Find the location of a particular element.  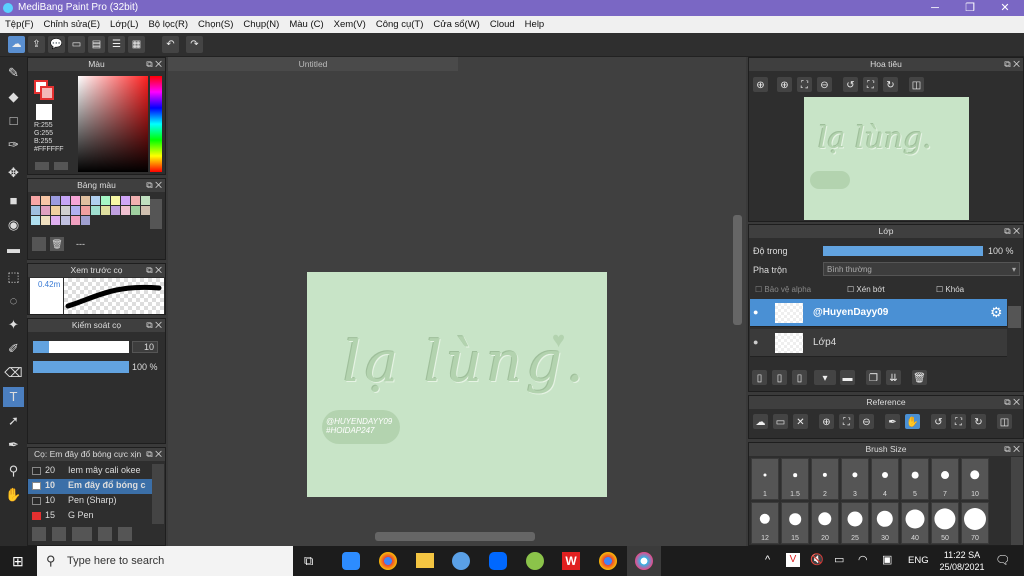

eraser-icon: ◆ is located at coordinates (13, 97).